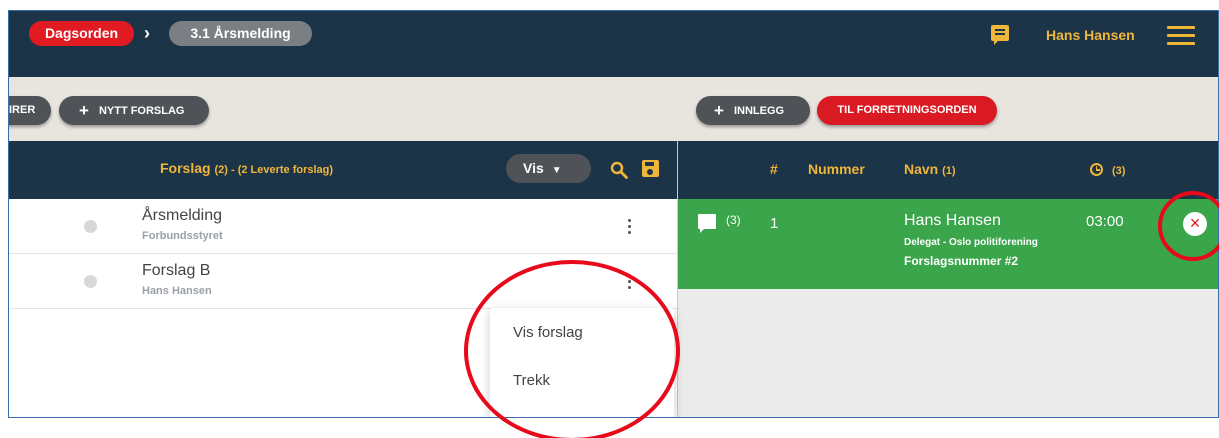  I want to click on comment-count: (3), so click(733, 220).